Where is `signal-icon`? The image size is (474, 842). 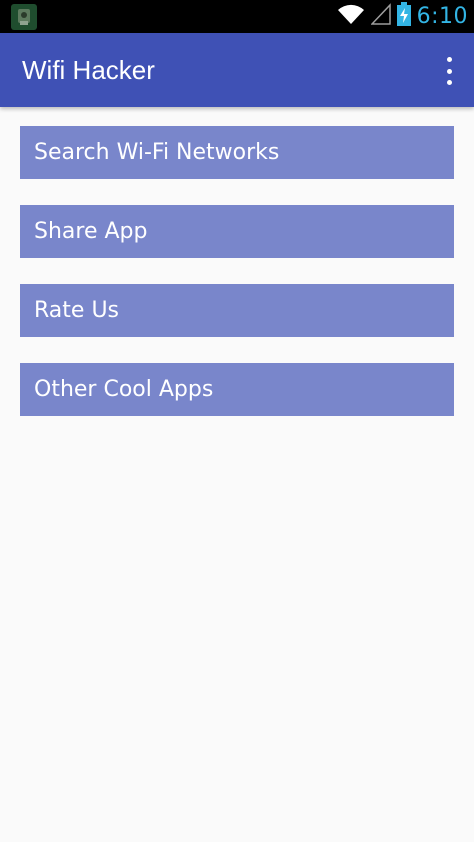
signal-icon is located at coordinates (380, 16).